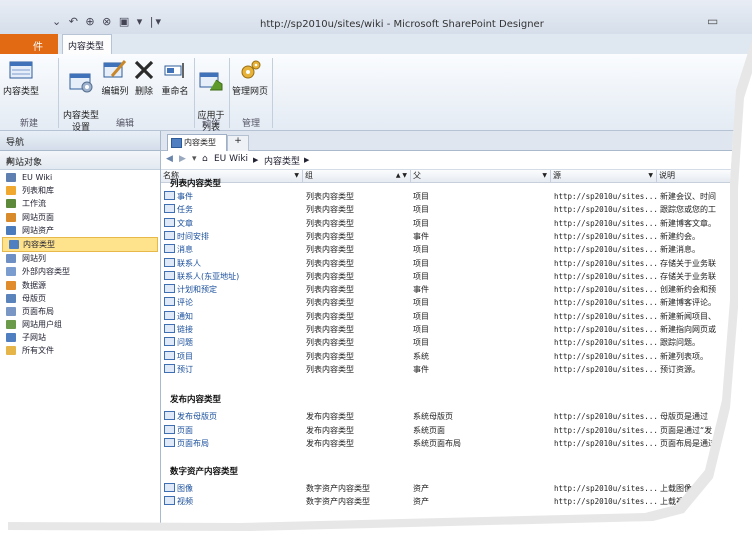 This screenshot has height=545, width=752. I want to click on content-type-name-link: 视频, so click(178, 501).